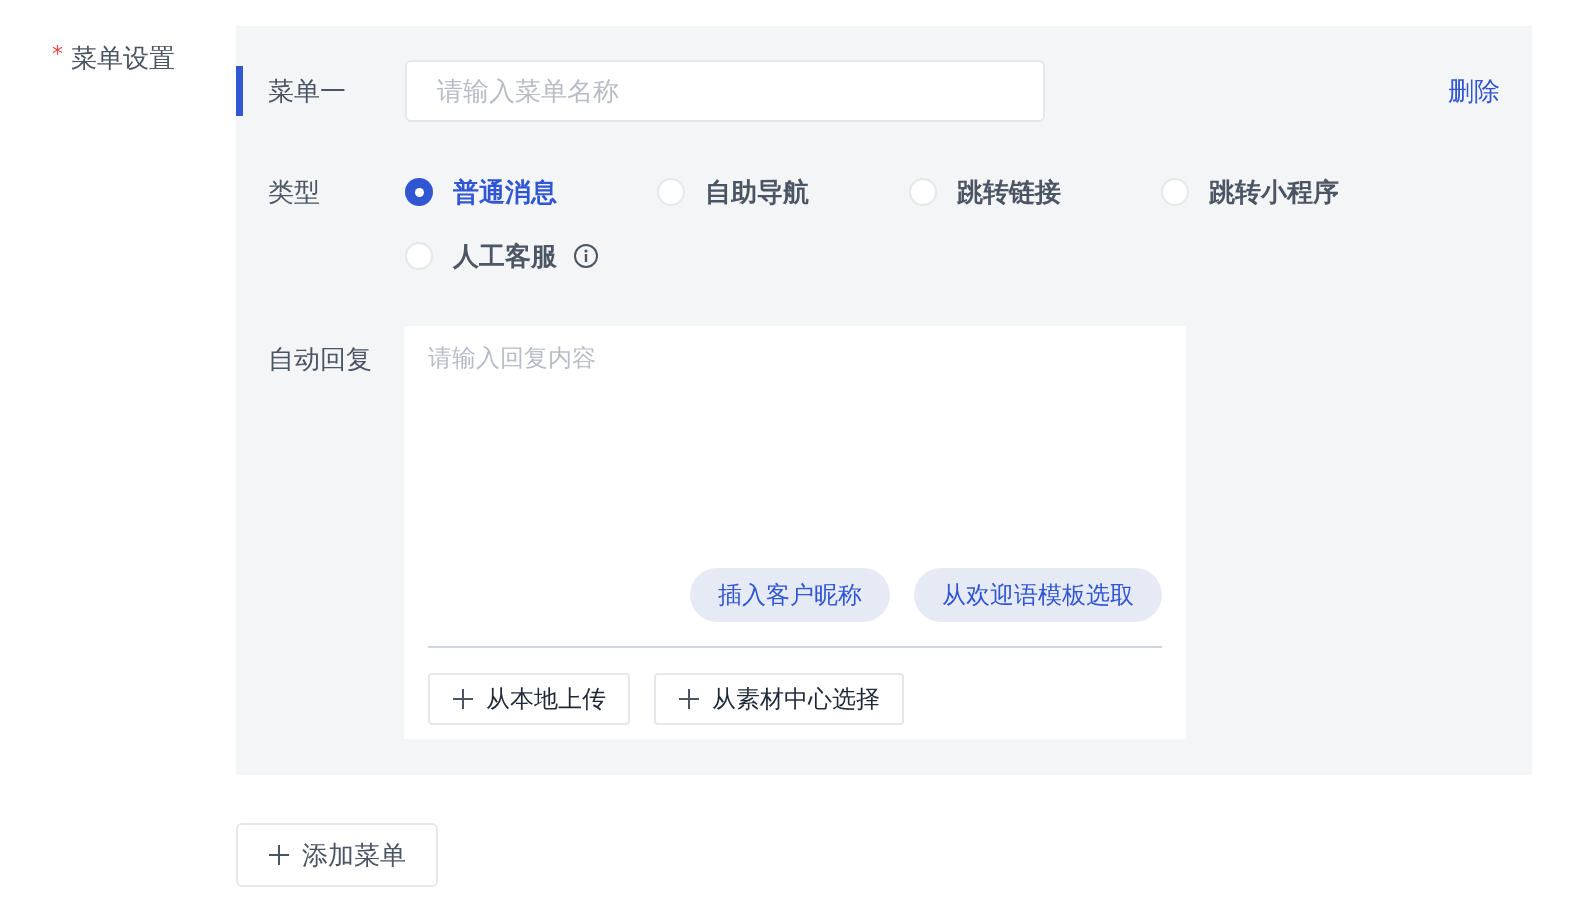  Describe the element at coordinates (337, 855) in the screenshot. I see `add-menu-button: 添加菜单` at that location.